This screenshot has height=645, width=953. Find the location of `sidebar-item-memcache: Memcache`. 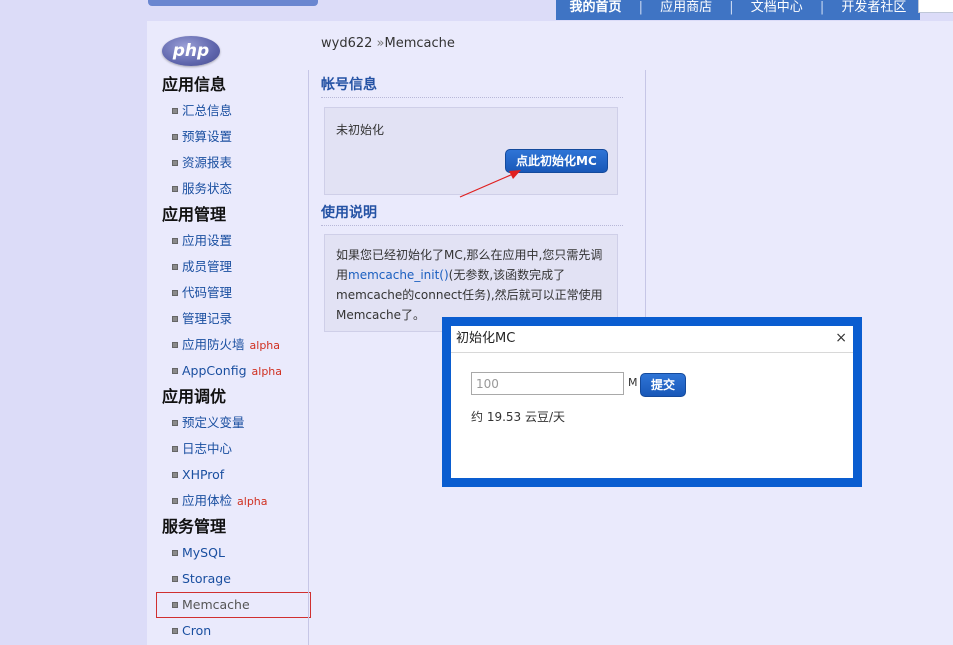

sidebar-item-memcache: Memcache is located at coordinates (233, 605).